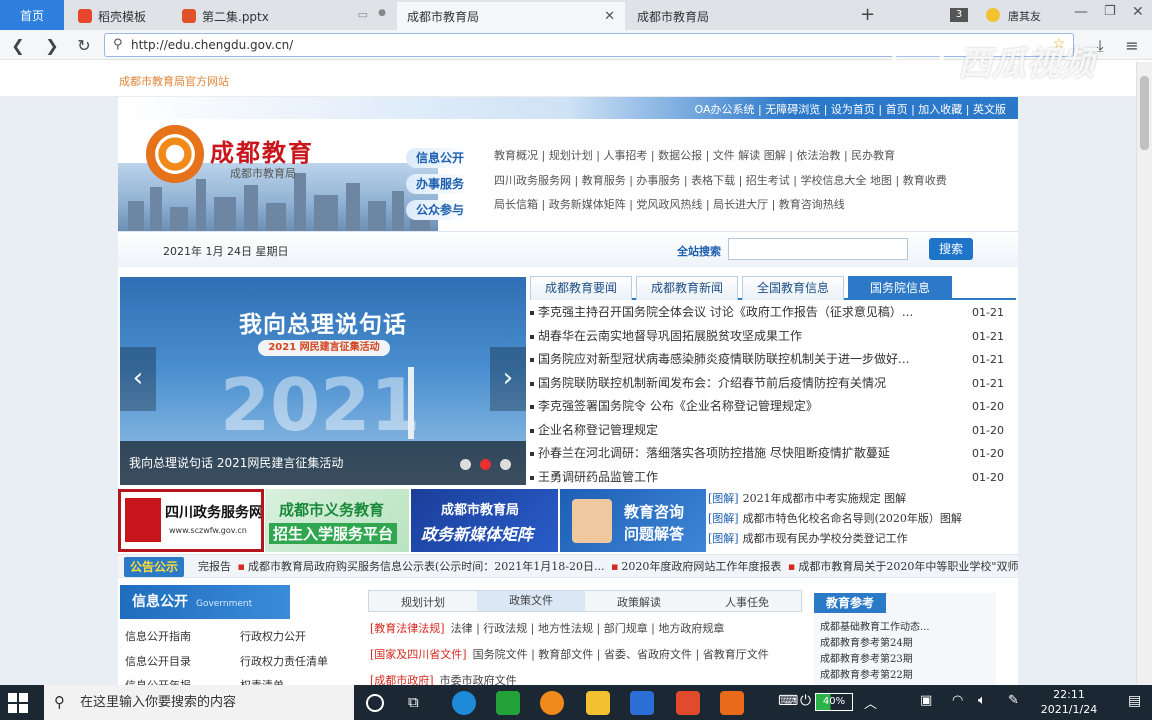  I want to click on tab-state-council-info: 国务院信息, so click(900, 288).